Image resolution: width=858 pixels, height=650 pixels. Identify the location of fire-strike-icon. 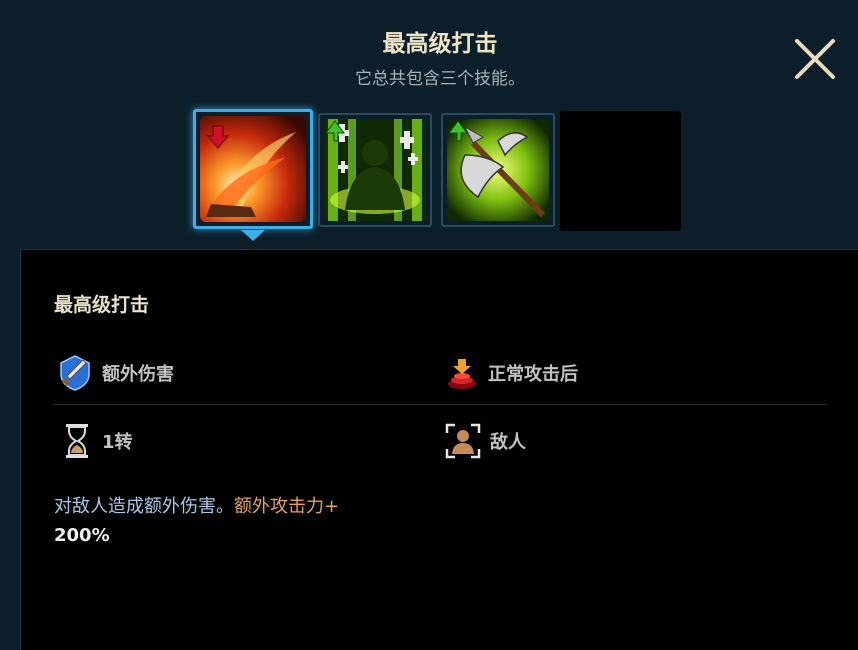
(253, 169).